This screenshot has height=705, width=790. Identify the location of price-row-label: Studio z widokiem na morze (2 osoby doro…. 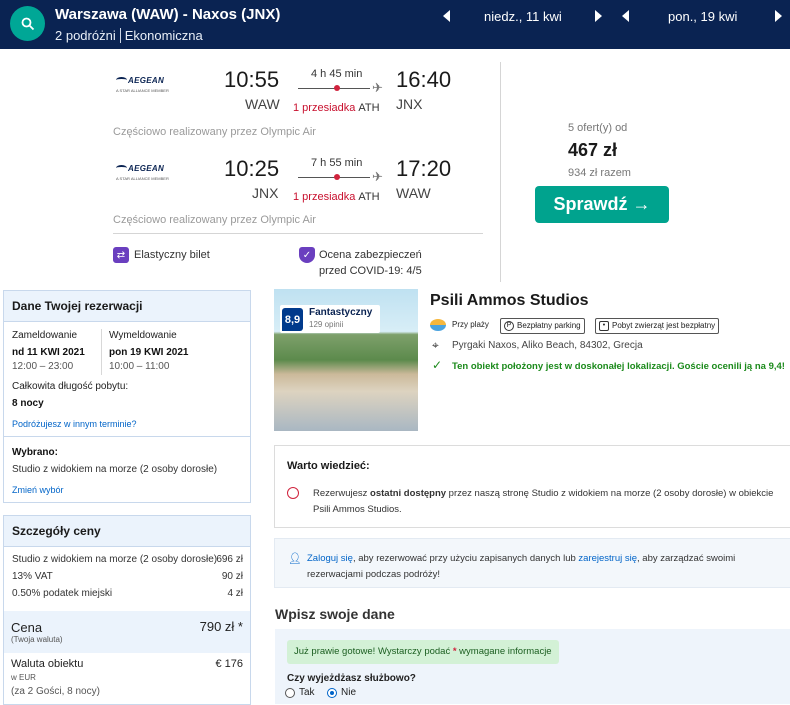
(115, 559).